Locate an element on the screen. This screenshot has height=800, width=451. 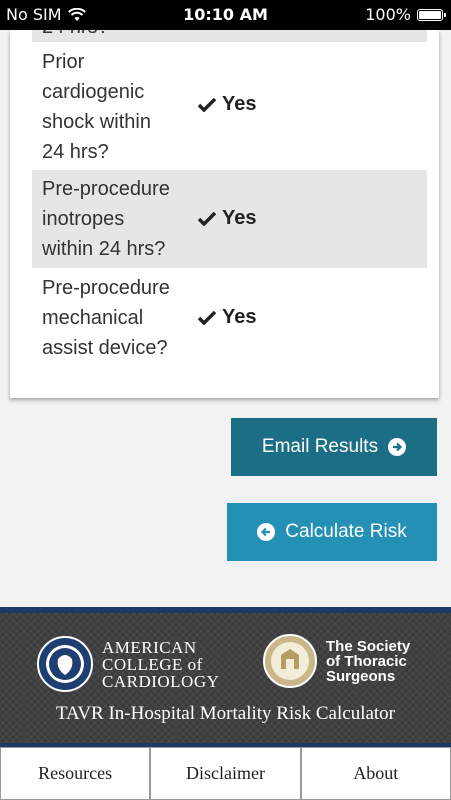
email-results-button: Email Results is located at coordinates (334, 447).